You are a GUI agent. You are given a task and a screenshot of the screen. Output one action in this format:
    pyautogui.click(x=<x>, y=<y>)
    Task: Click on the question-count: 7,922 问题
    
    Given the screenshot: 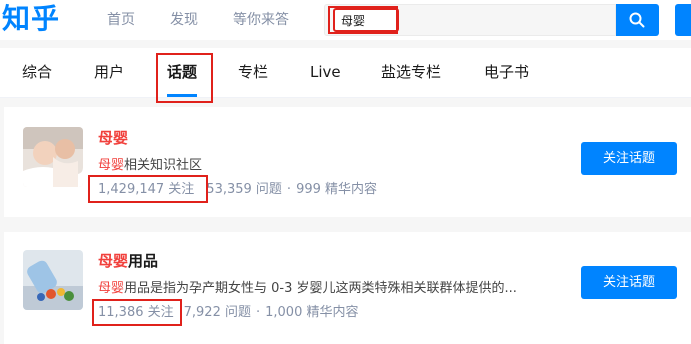 What is the action you would take?
    pyautogui.click(x=217, y=312)
    